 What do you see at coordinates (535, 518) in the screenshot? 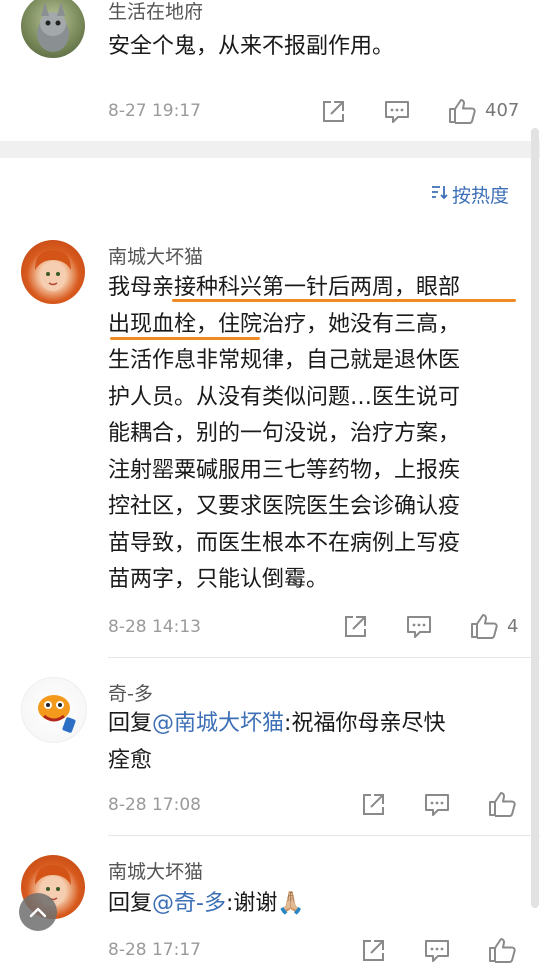
I see `scrollbar` at bounding box center [535, 518].